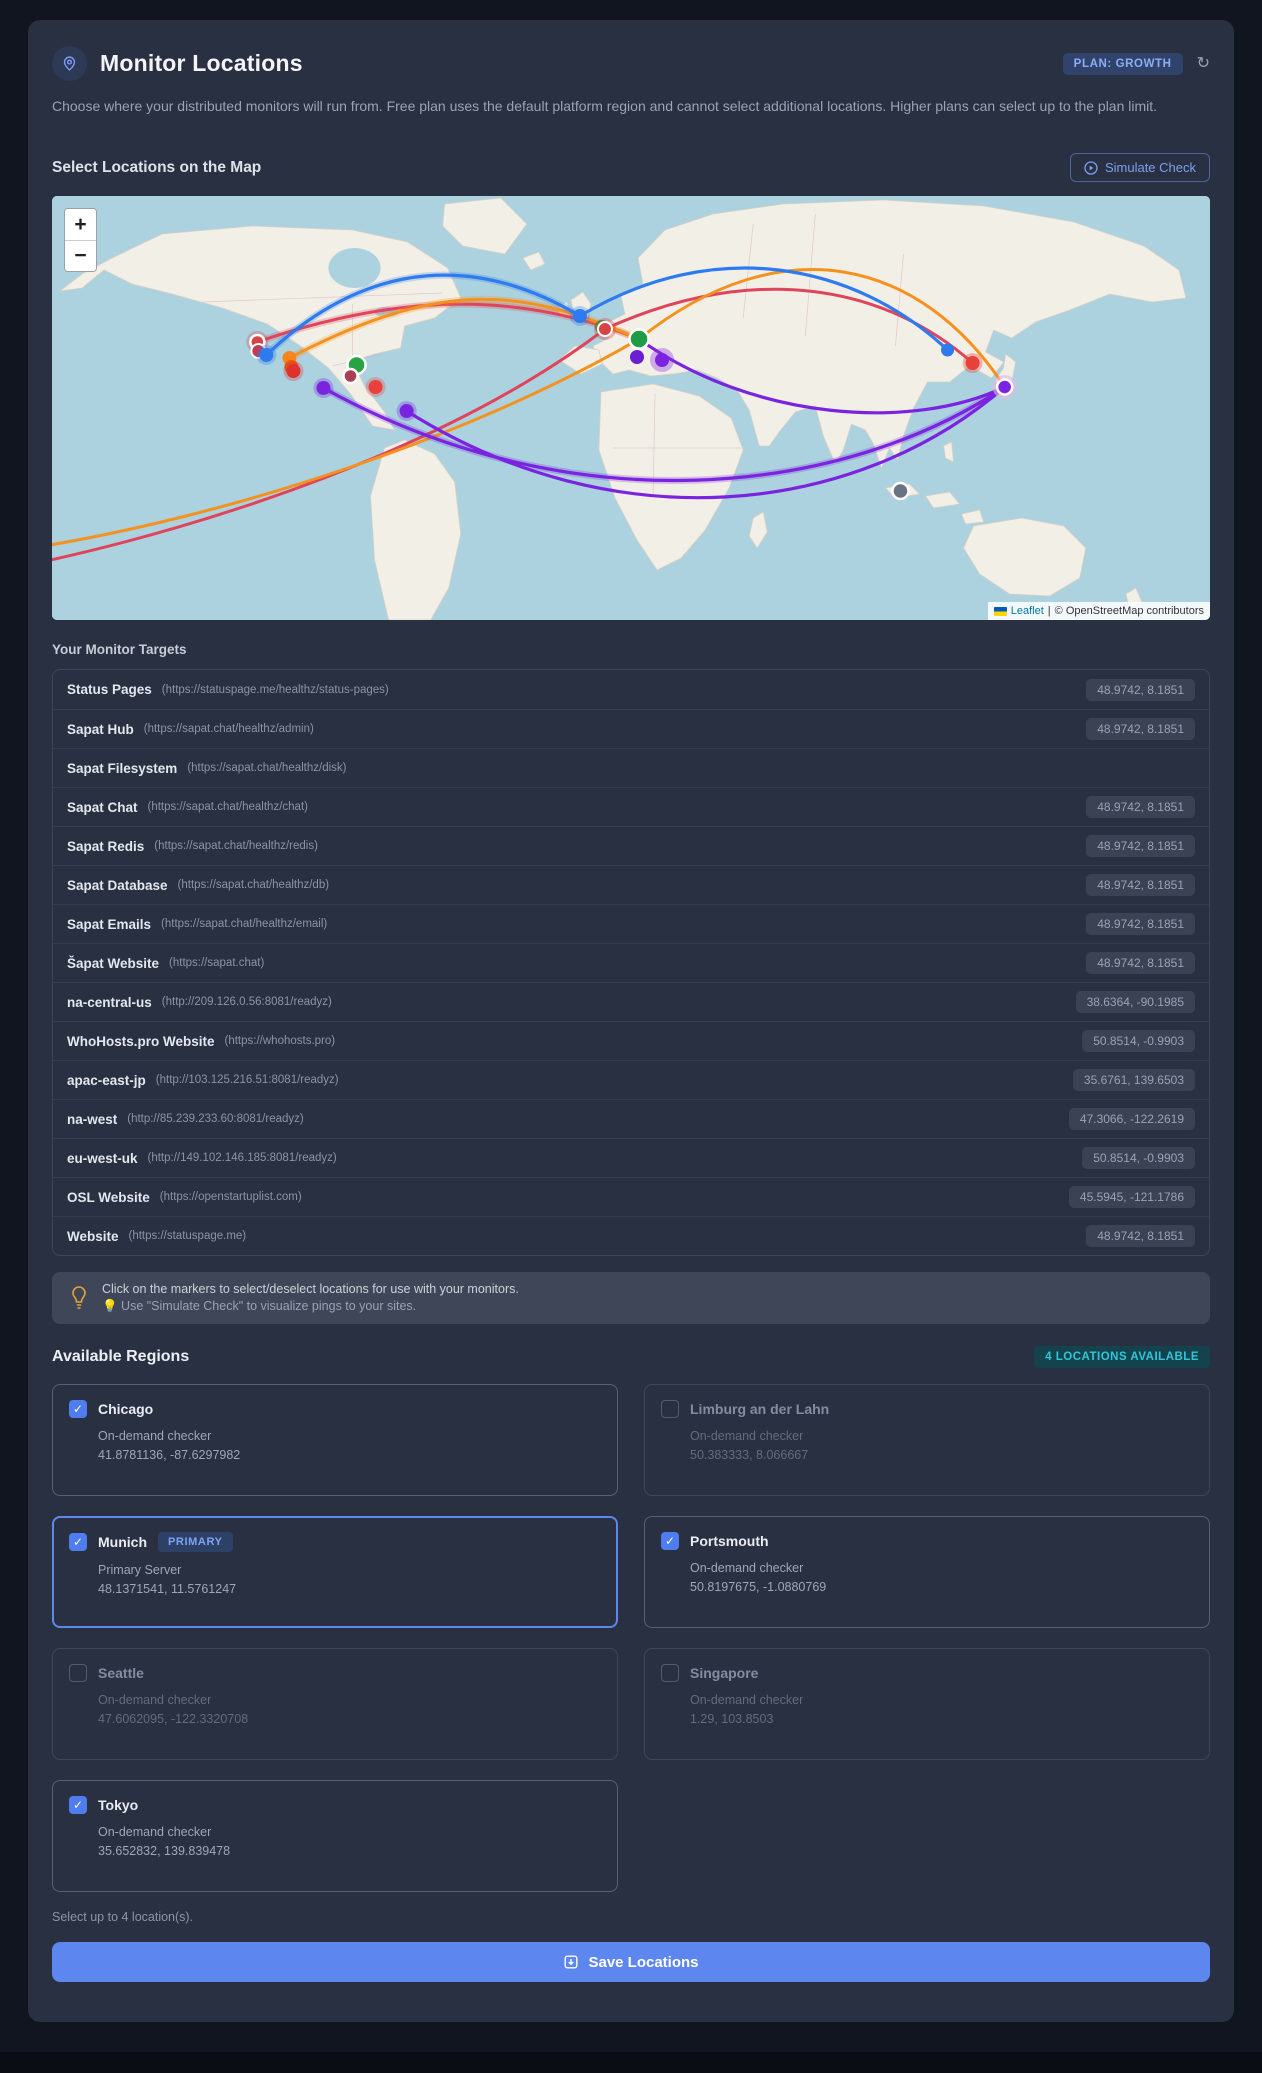 The image size is (1262, 2073). What do you see at coordinates (1139, 168) in the screenshot?
I see `simulate-check-button: Simulate Check` at bounding box center [1139, 168].